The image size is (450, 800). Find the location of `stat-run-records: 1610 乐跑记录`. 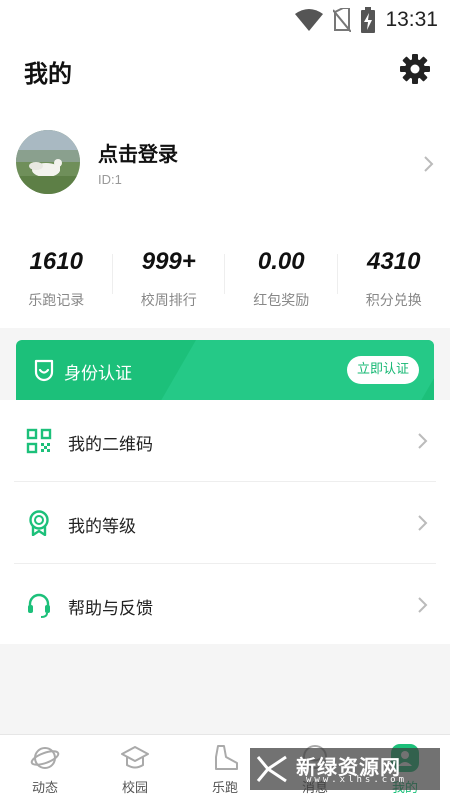

stat-run-records: 1610 乐跑记录 is located at coordinates (56, 276).